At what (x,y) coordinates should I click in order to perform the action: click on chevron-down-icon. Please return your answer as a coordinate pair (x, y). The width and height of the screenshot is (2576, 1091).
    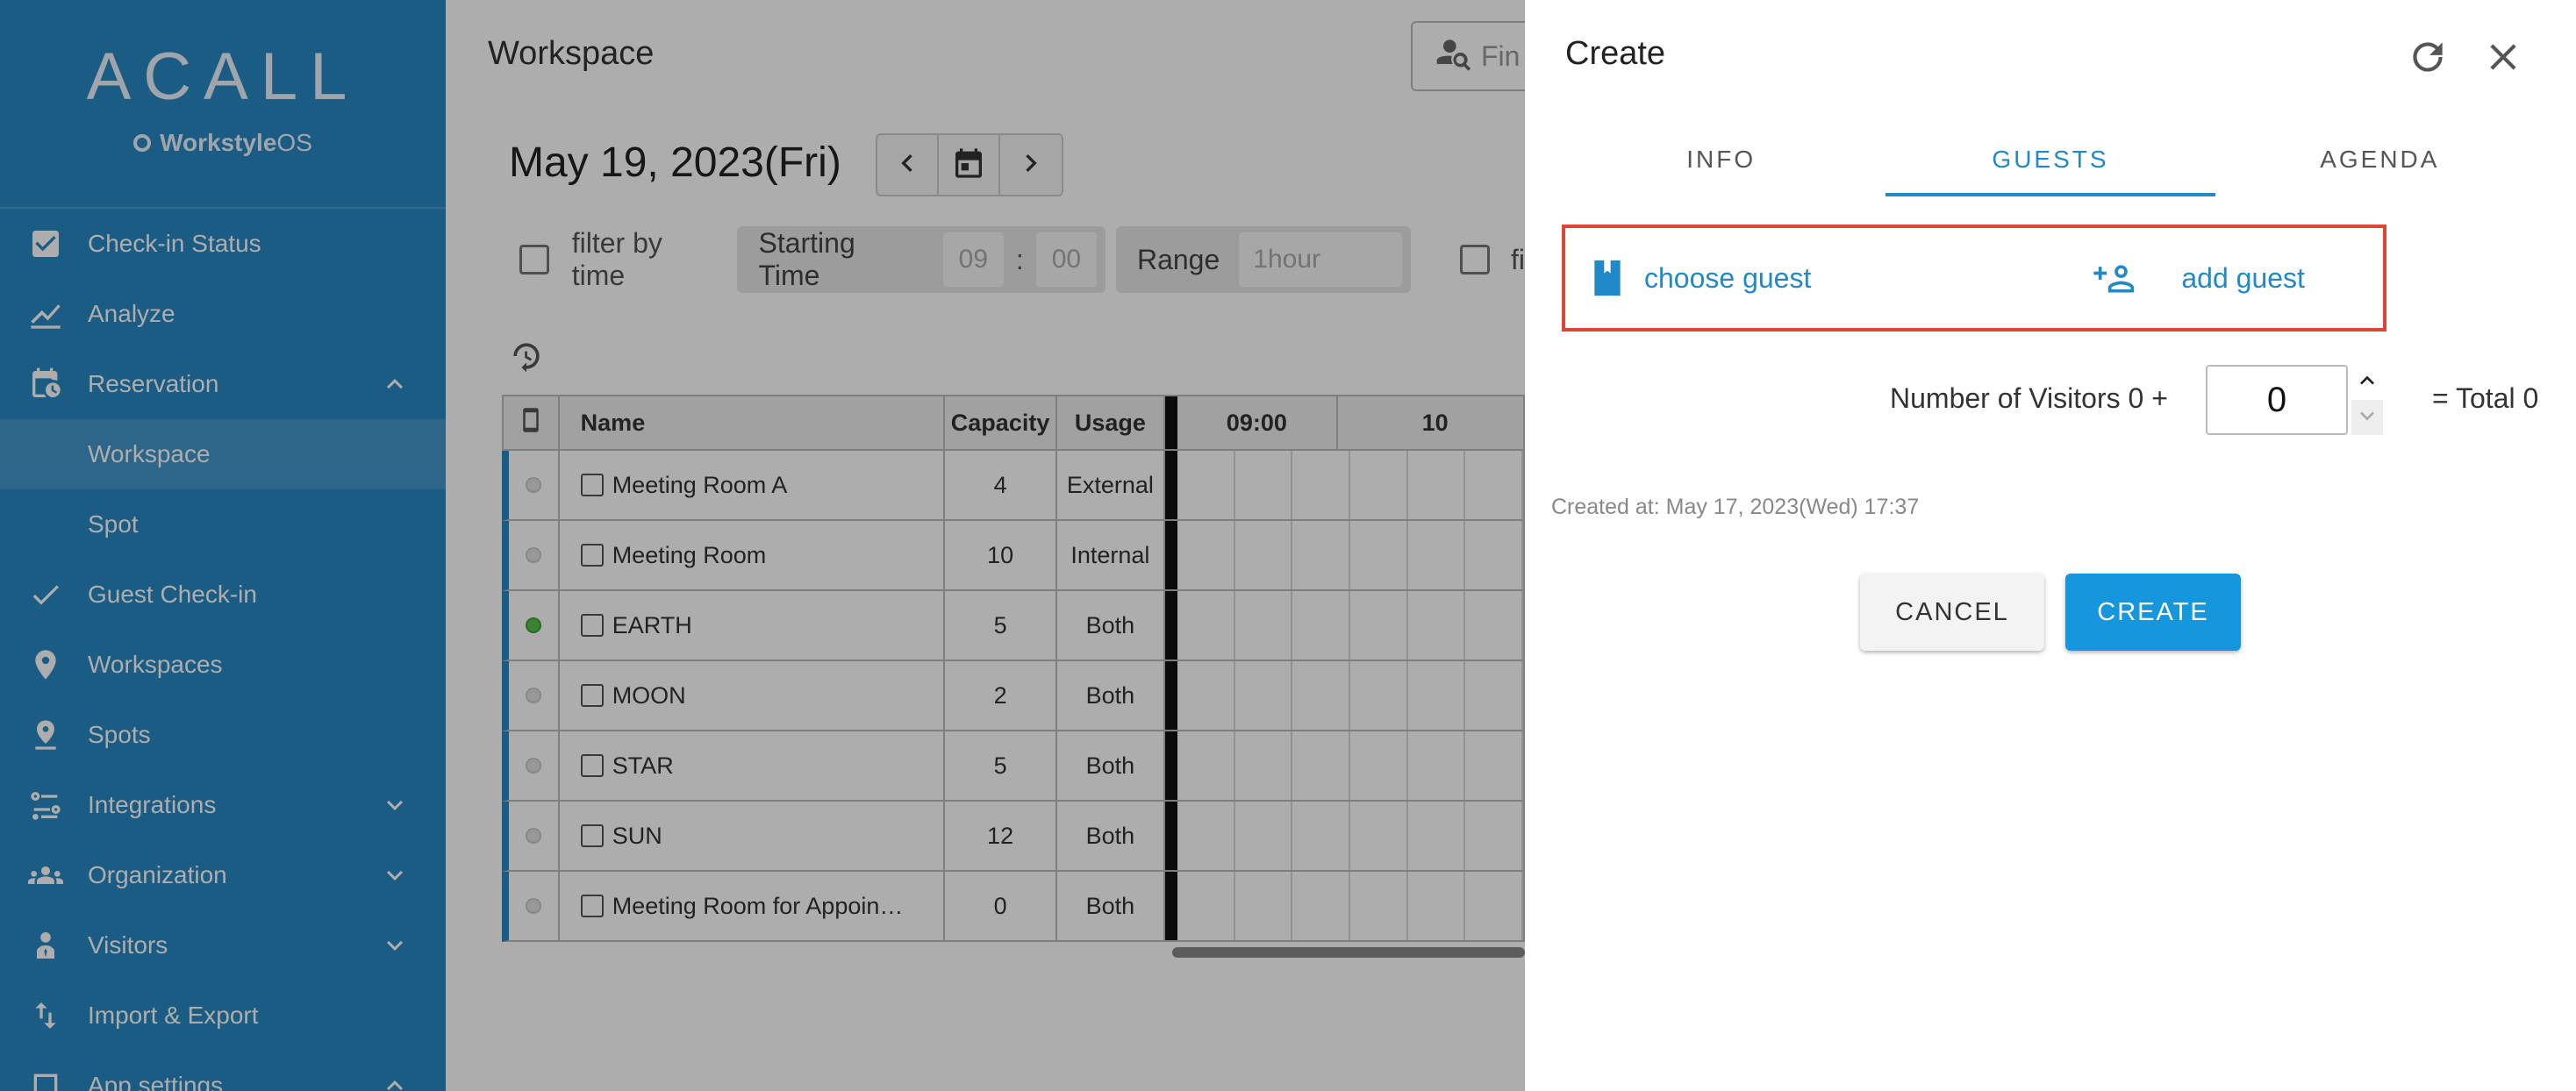
    Looking at the image, I should click on (2367, 418).